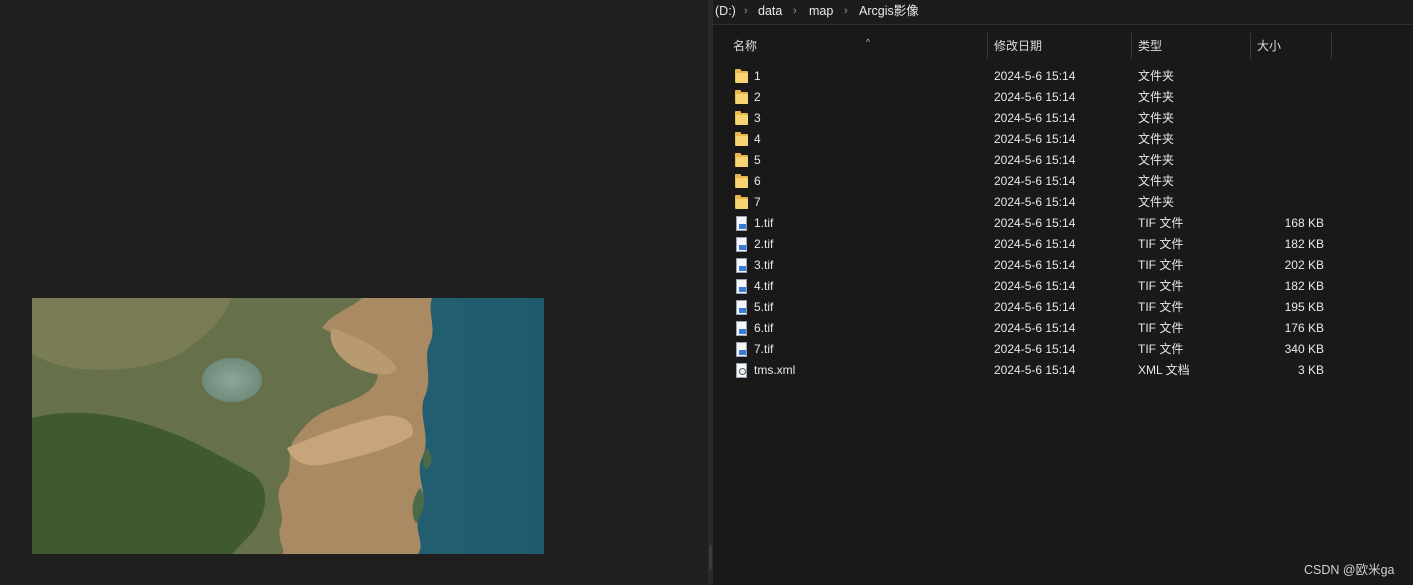 This screenshot has width=1413, height=585. What do you see at coordinates (764, 349) in the screenshot?
I see `file-name: 7.tif` at bounding box center [764, 349].